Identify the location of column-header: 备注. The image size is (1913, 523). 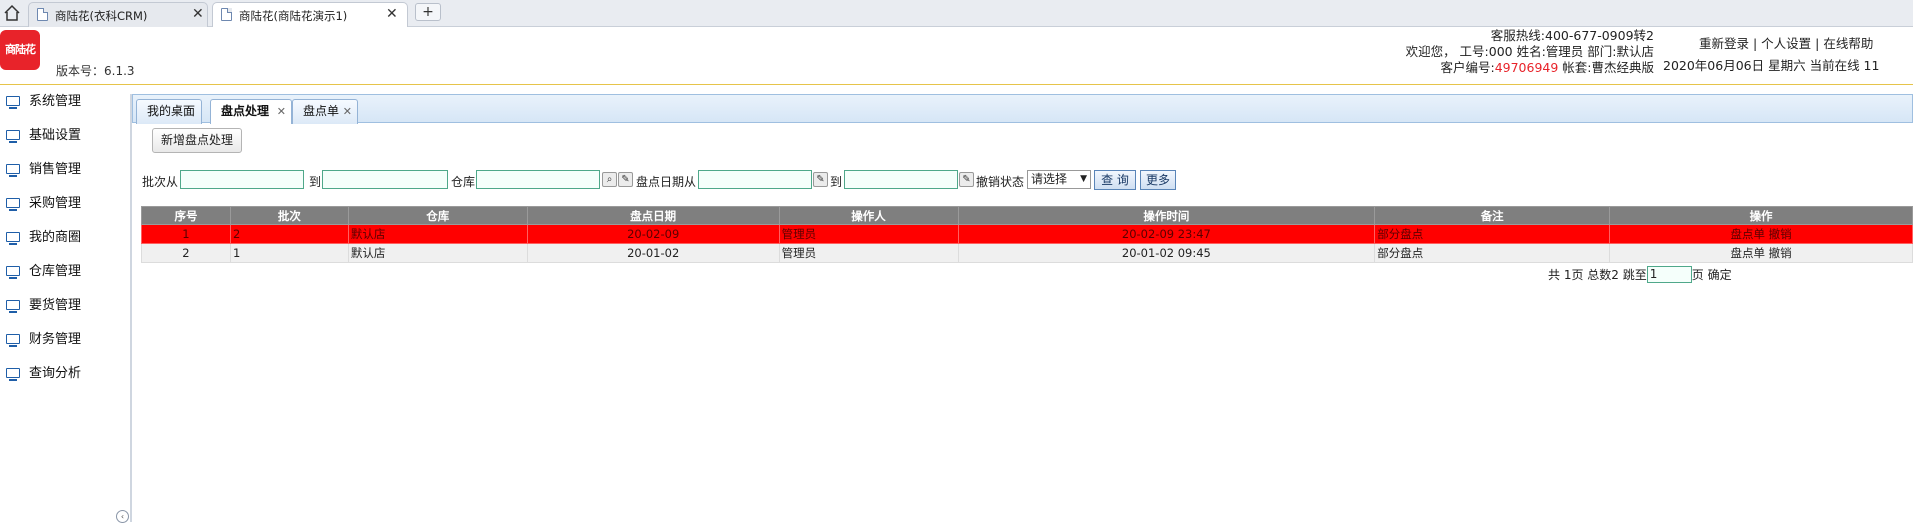
(1492, 215).